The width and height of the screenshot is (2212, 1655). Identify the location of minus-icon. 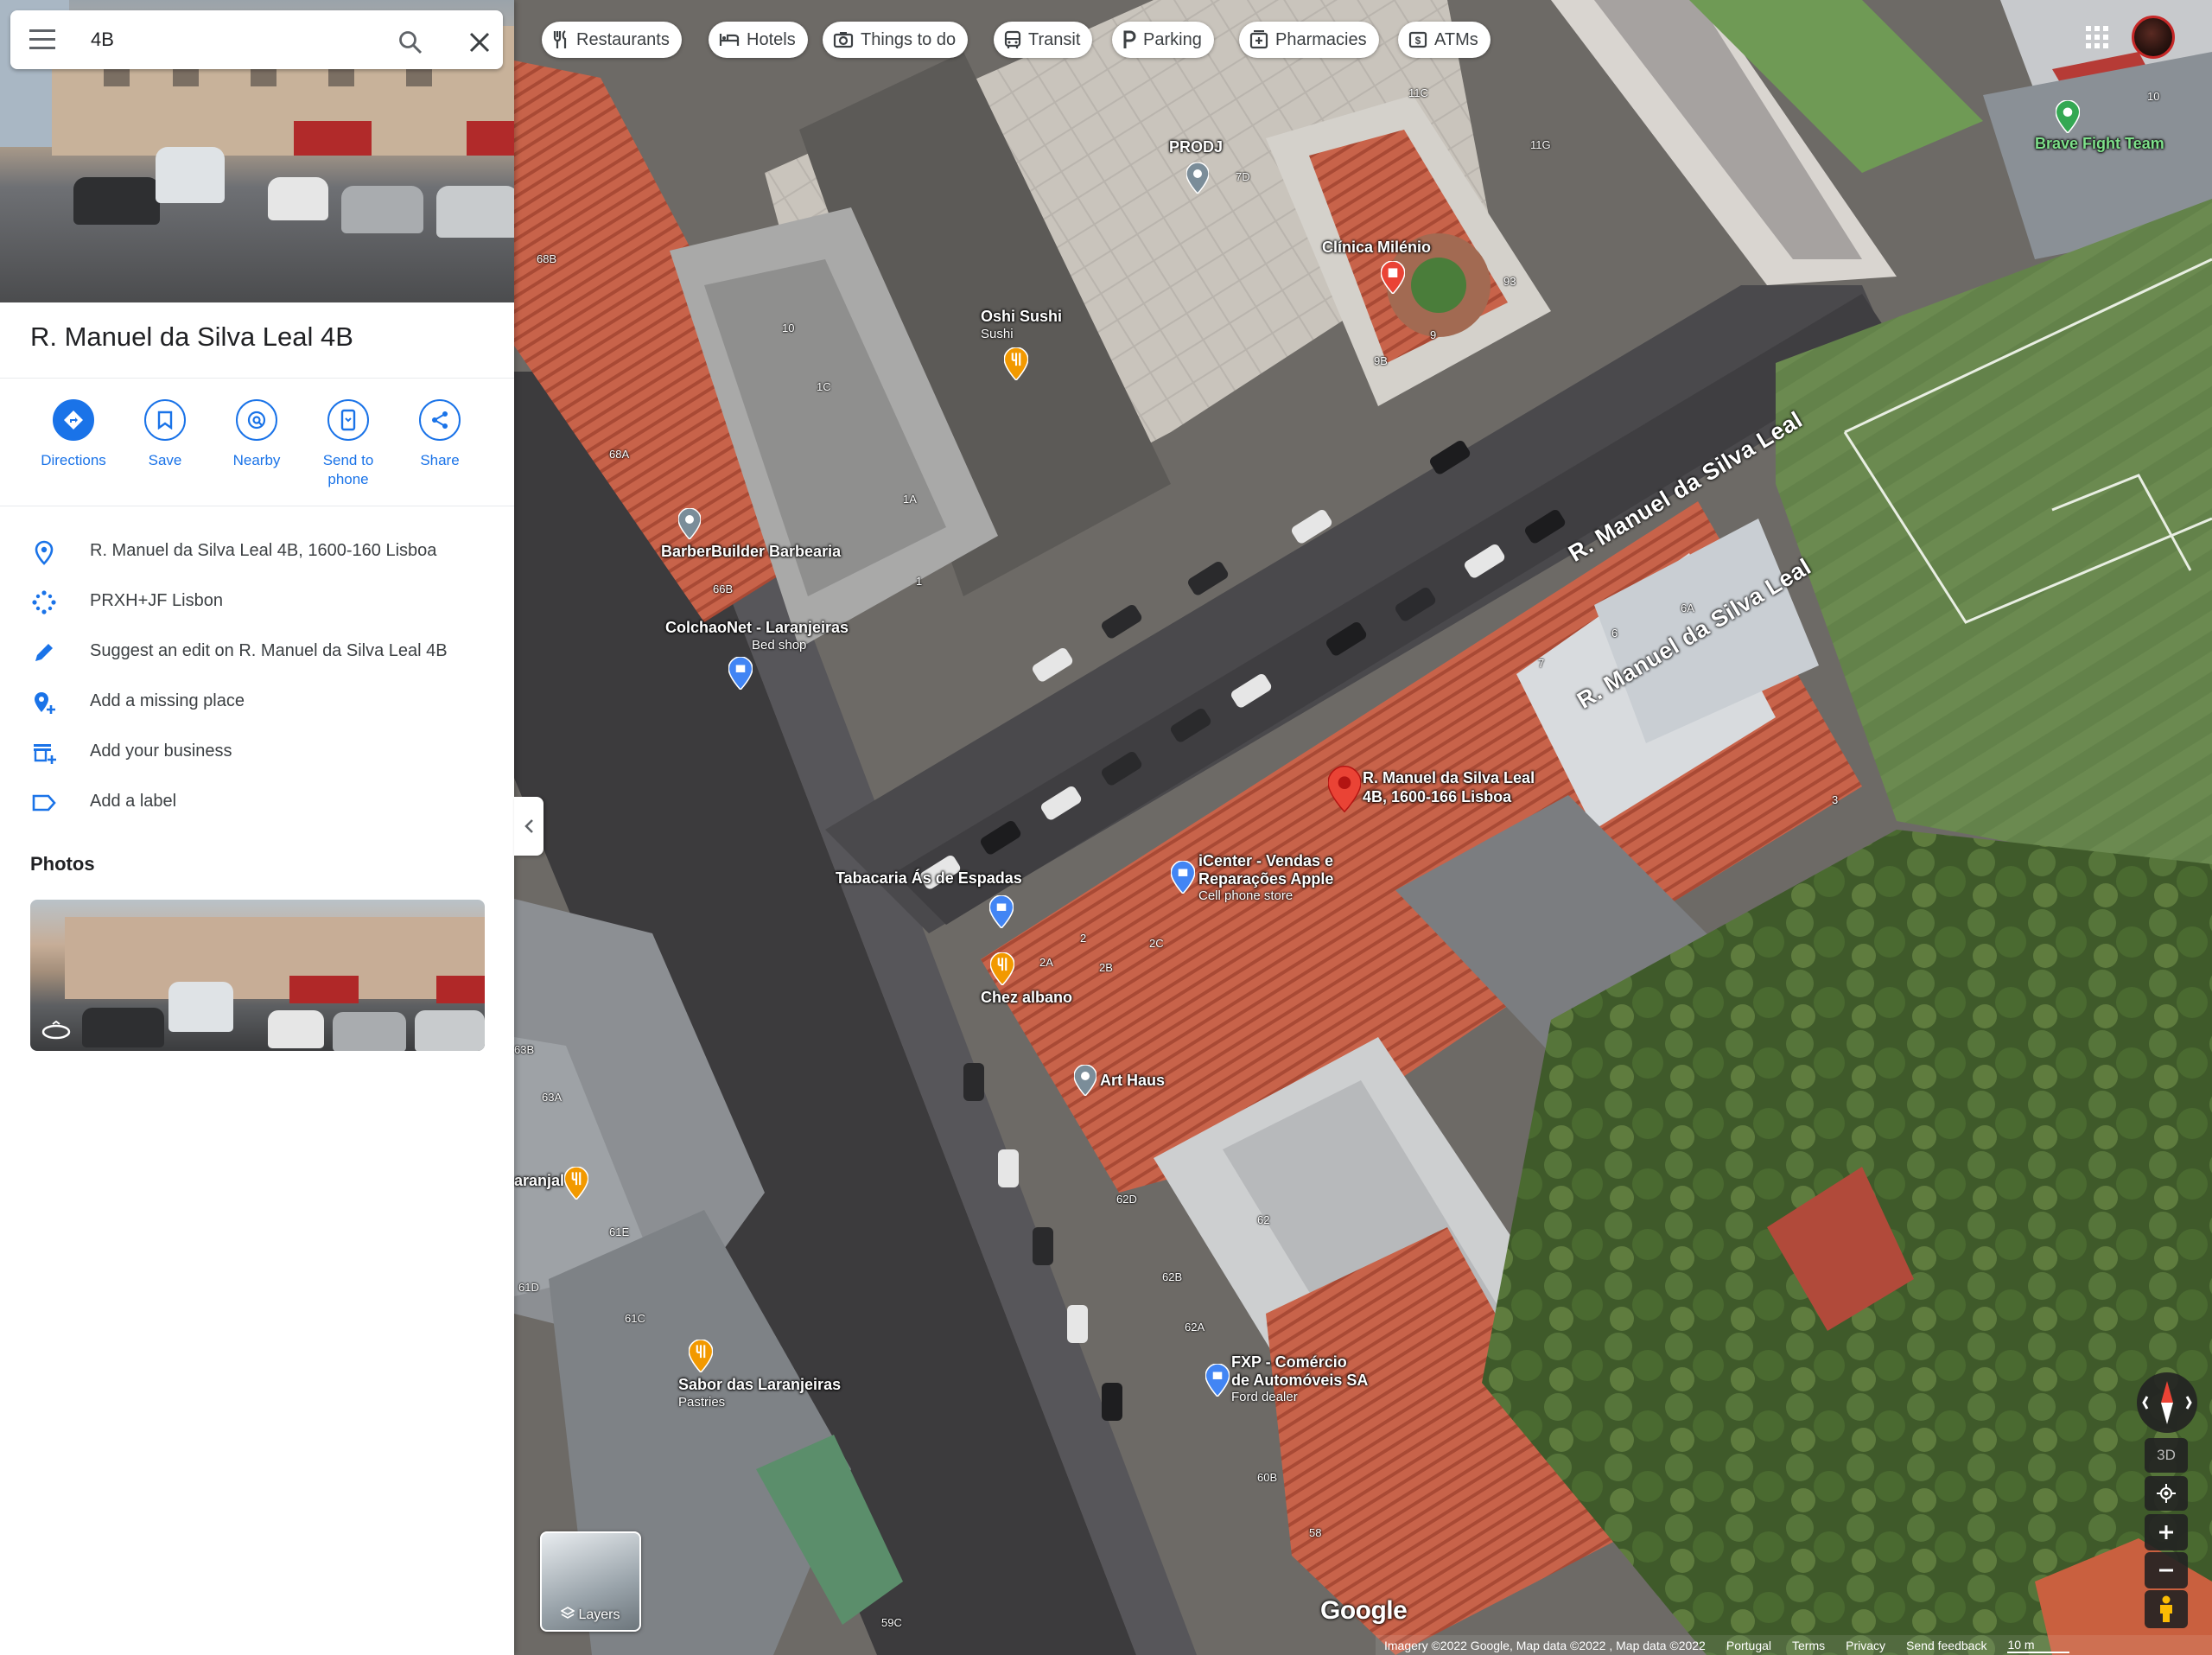
(2166, 1570).